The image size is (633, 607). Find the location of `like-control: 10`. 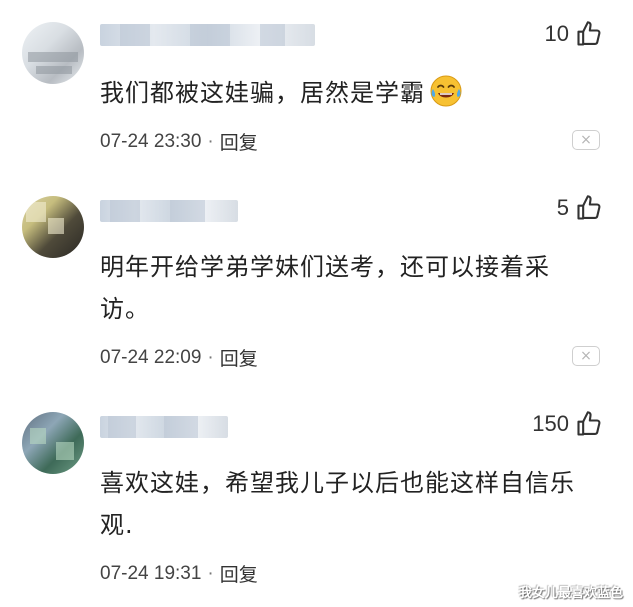

like-control: 10 is located at coordinates (574, 34).